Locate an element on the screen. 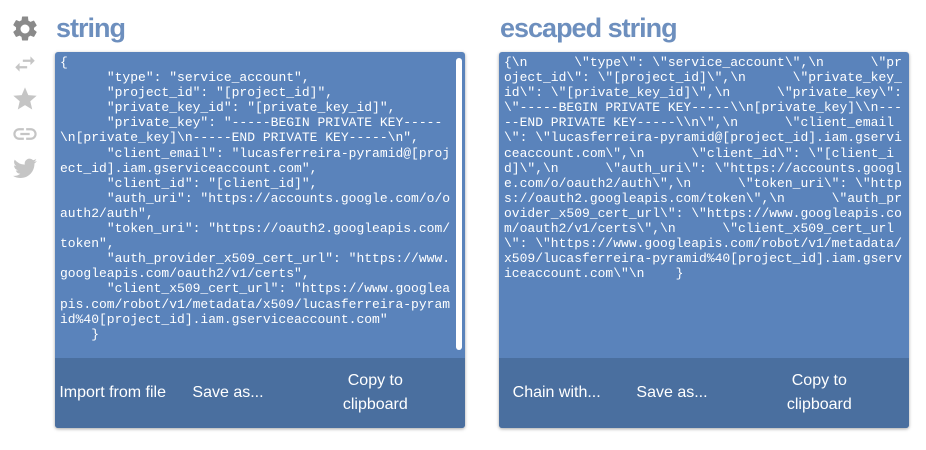  link-icon is located at coordinates (25, 134).